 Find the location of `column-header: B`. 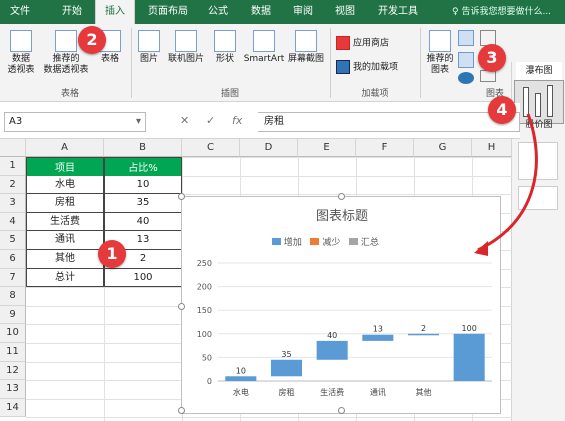

column-header: B is located at coordinates (143, 148).